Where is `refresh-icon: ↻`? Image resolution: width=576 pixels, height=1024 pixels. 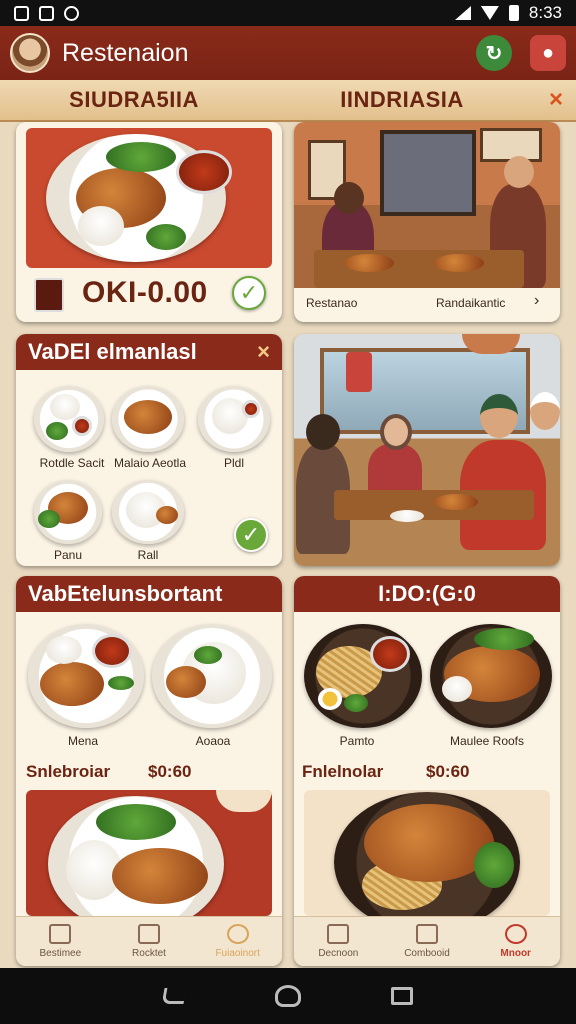
refresh-icon: ↻ is located at coordinates (494, 53).